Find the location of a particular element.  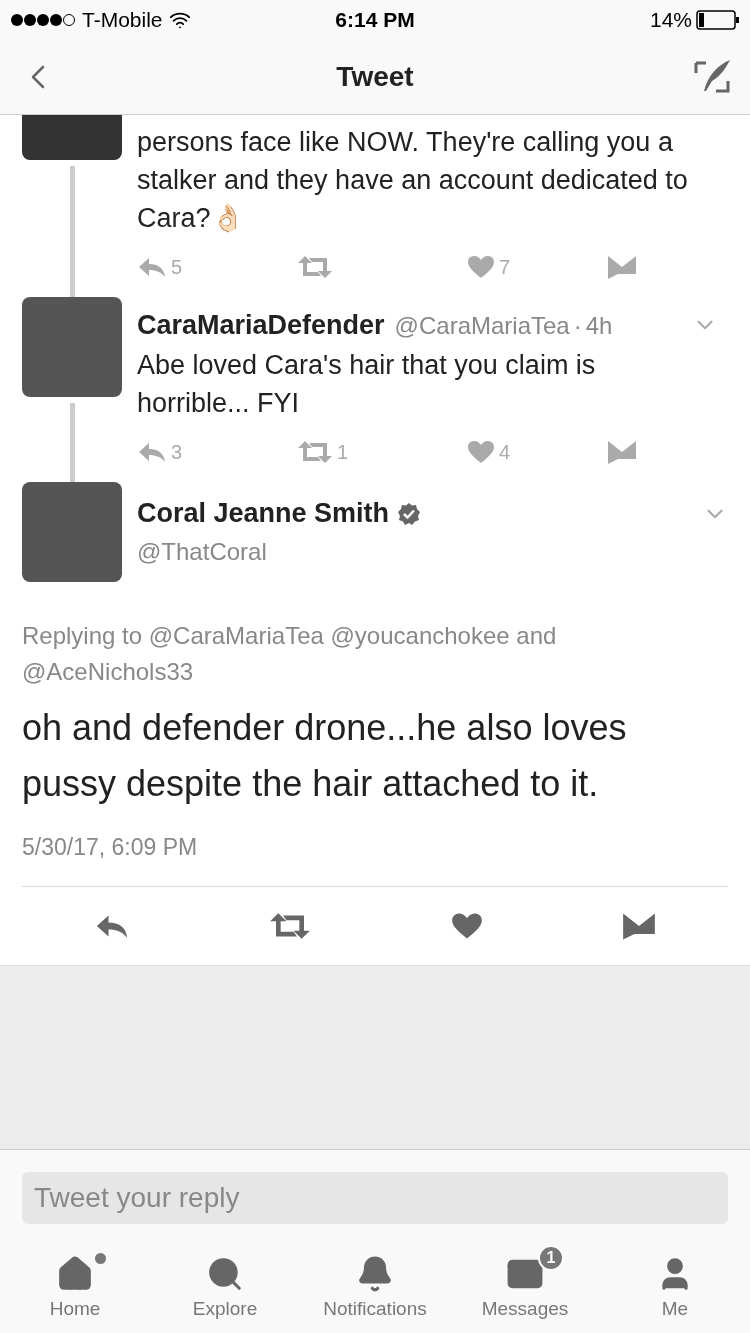

tab-bar-item: Home is located at coordinates (75, 1289).